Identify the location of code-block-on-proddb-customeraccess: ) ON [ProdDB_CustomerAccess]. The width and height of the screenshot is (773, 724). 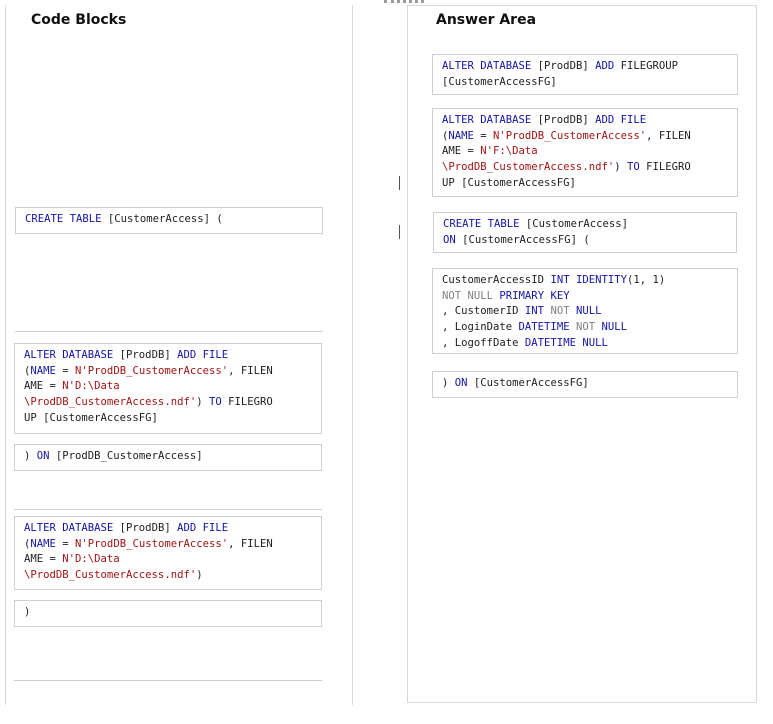
(168, 457).